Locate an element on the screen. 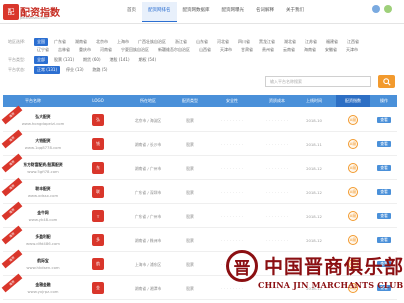 The image size is (404, 303). nav-about: 关于我们 is located at coordinates (295, 12).